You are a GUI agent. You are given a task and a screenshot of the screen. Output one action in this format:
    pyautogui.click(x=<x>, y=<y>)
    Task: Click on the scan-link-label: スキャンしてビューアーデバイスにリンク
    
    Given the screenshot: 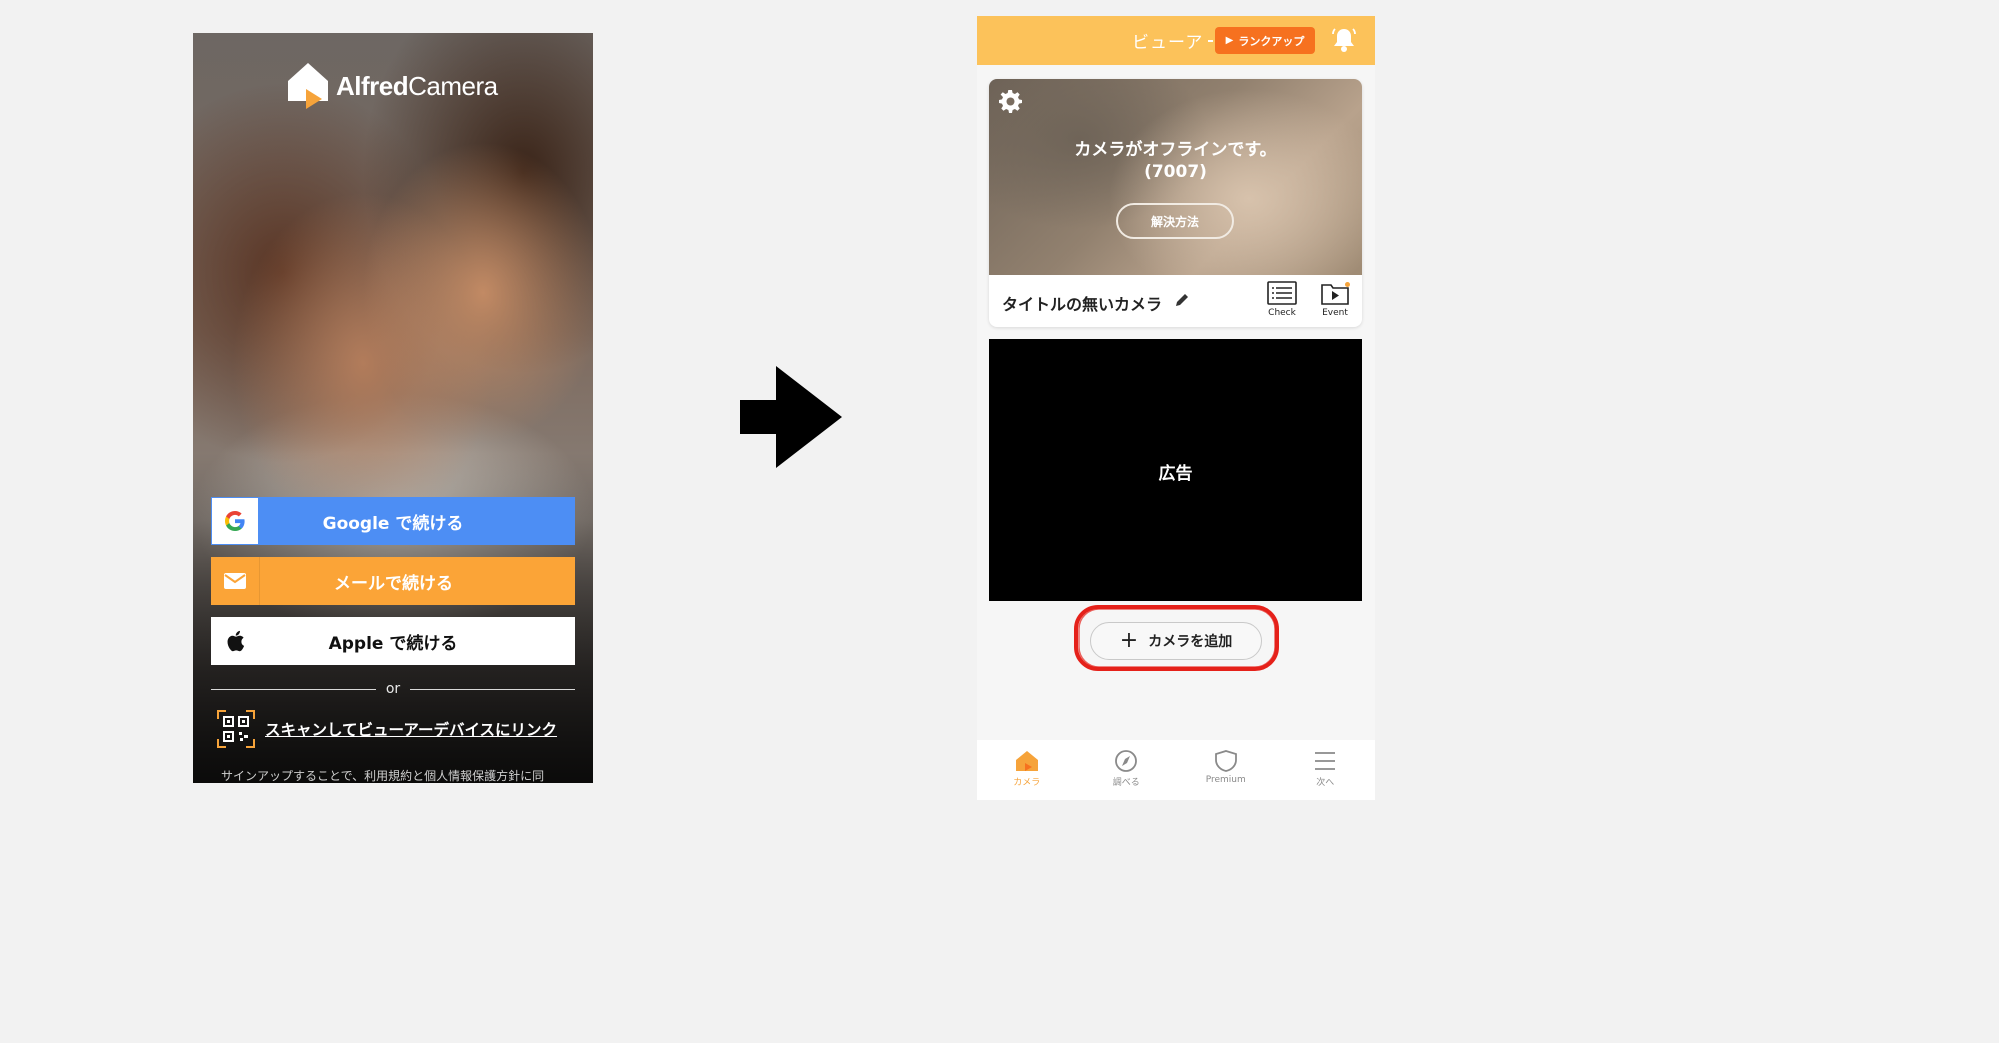 What is the action you would take?
    pyautogui.click(x=411, y=729)
    